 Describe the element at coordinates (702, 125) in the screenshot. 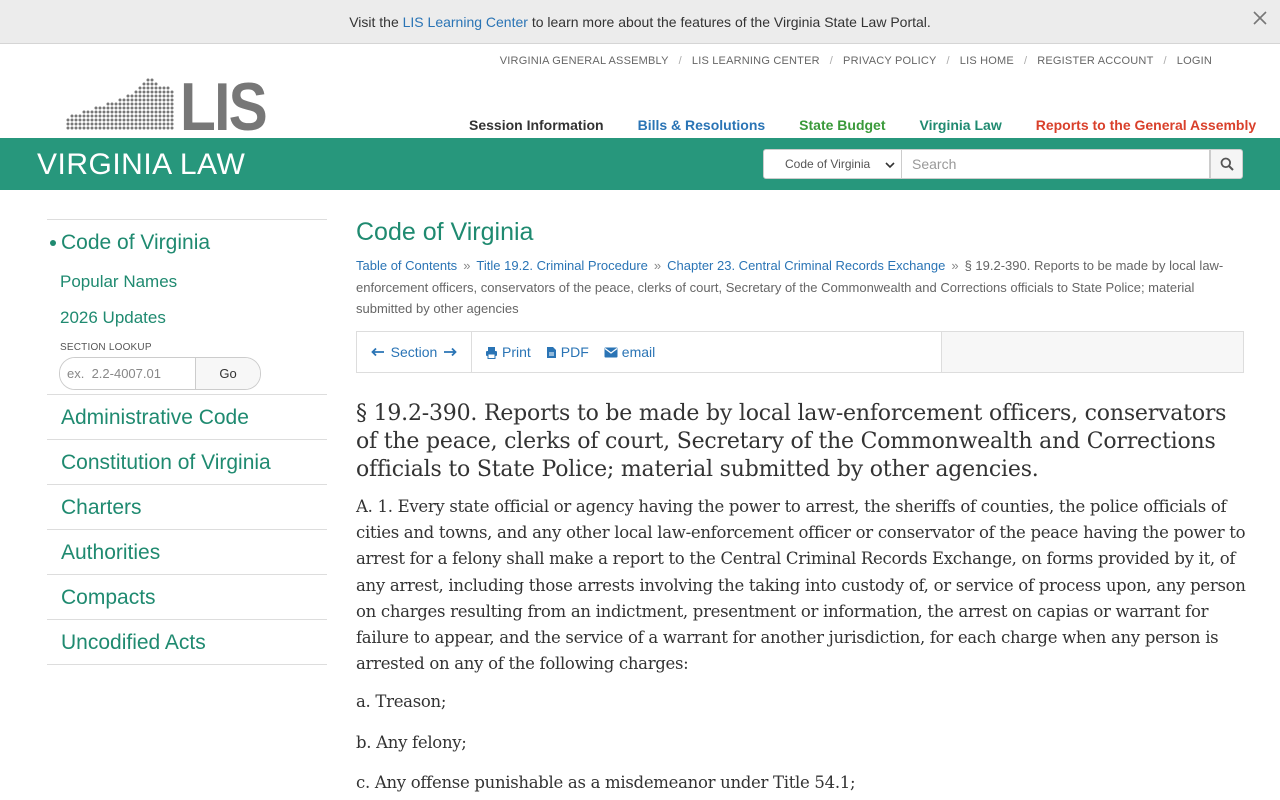

I see `main-nav-bills-resolutions: Bills & Resolutions` at that location.